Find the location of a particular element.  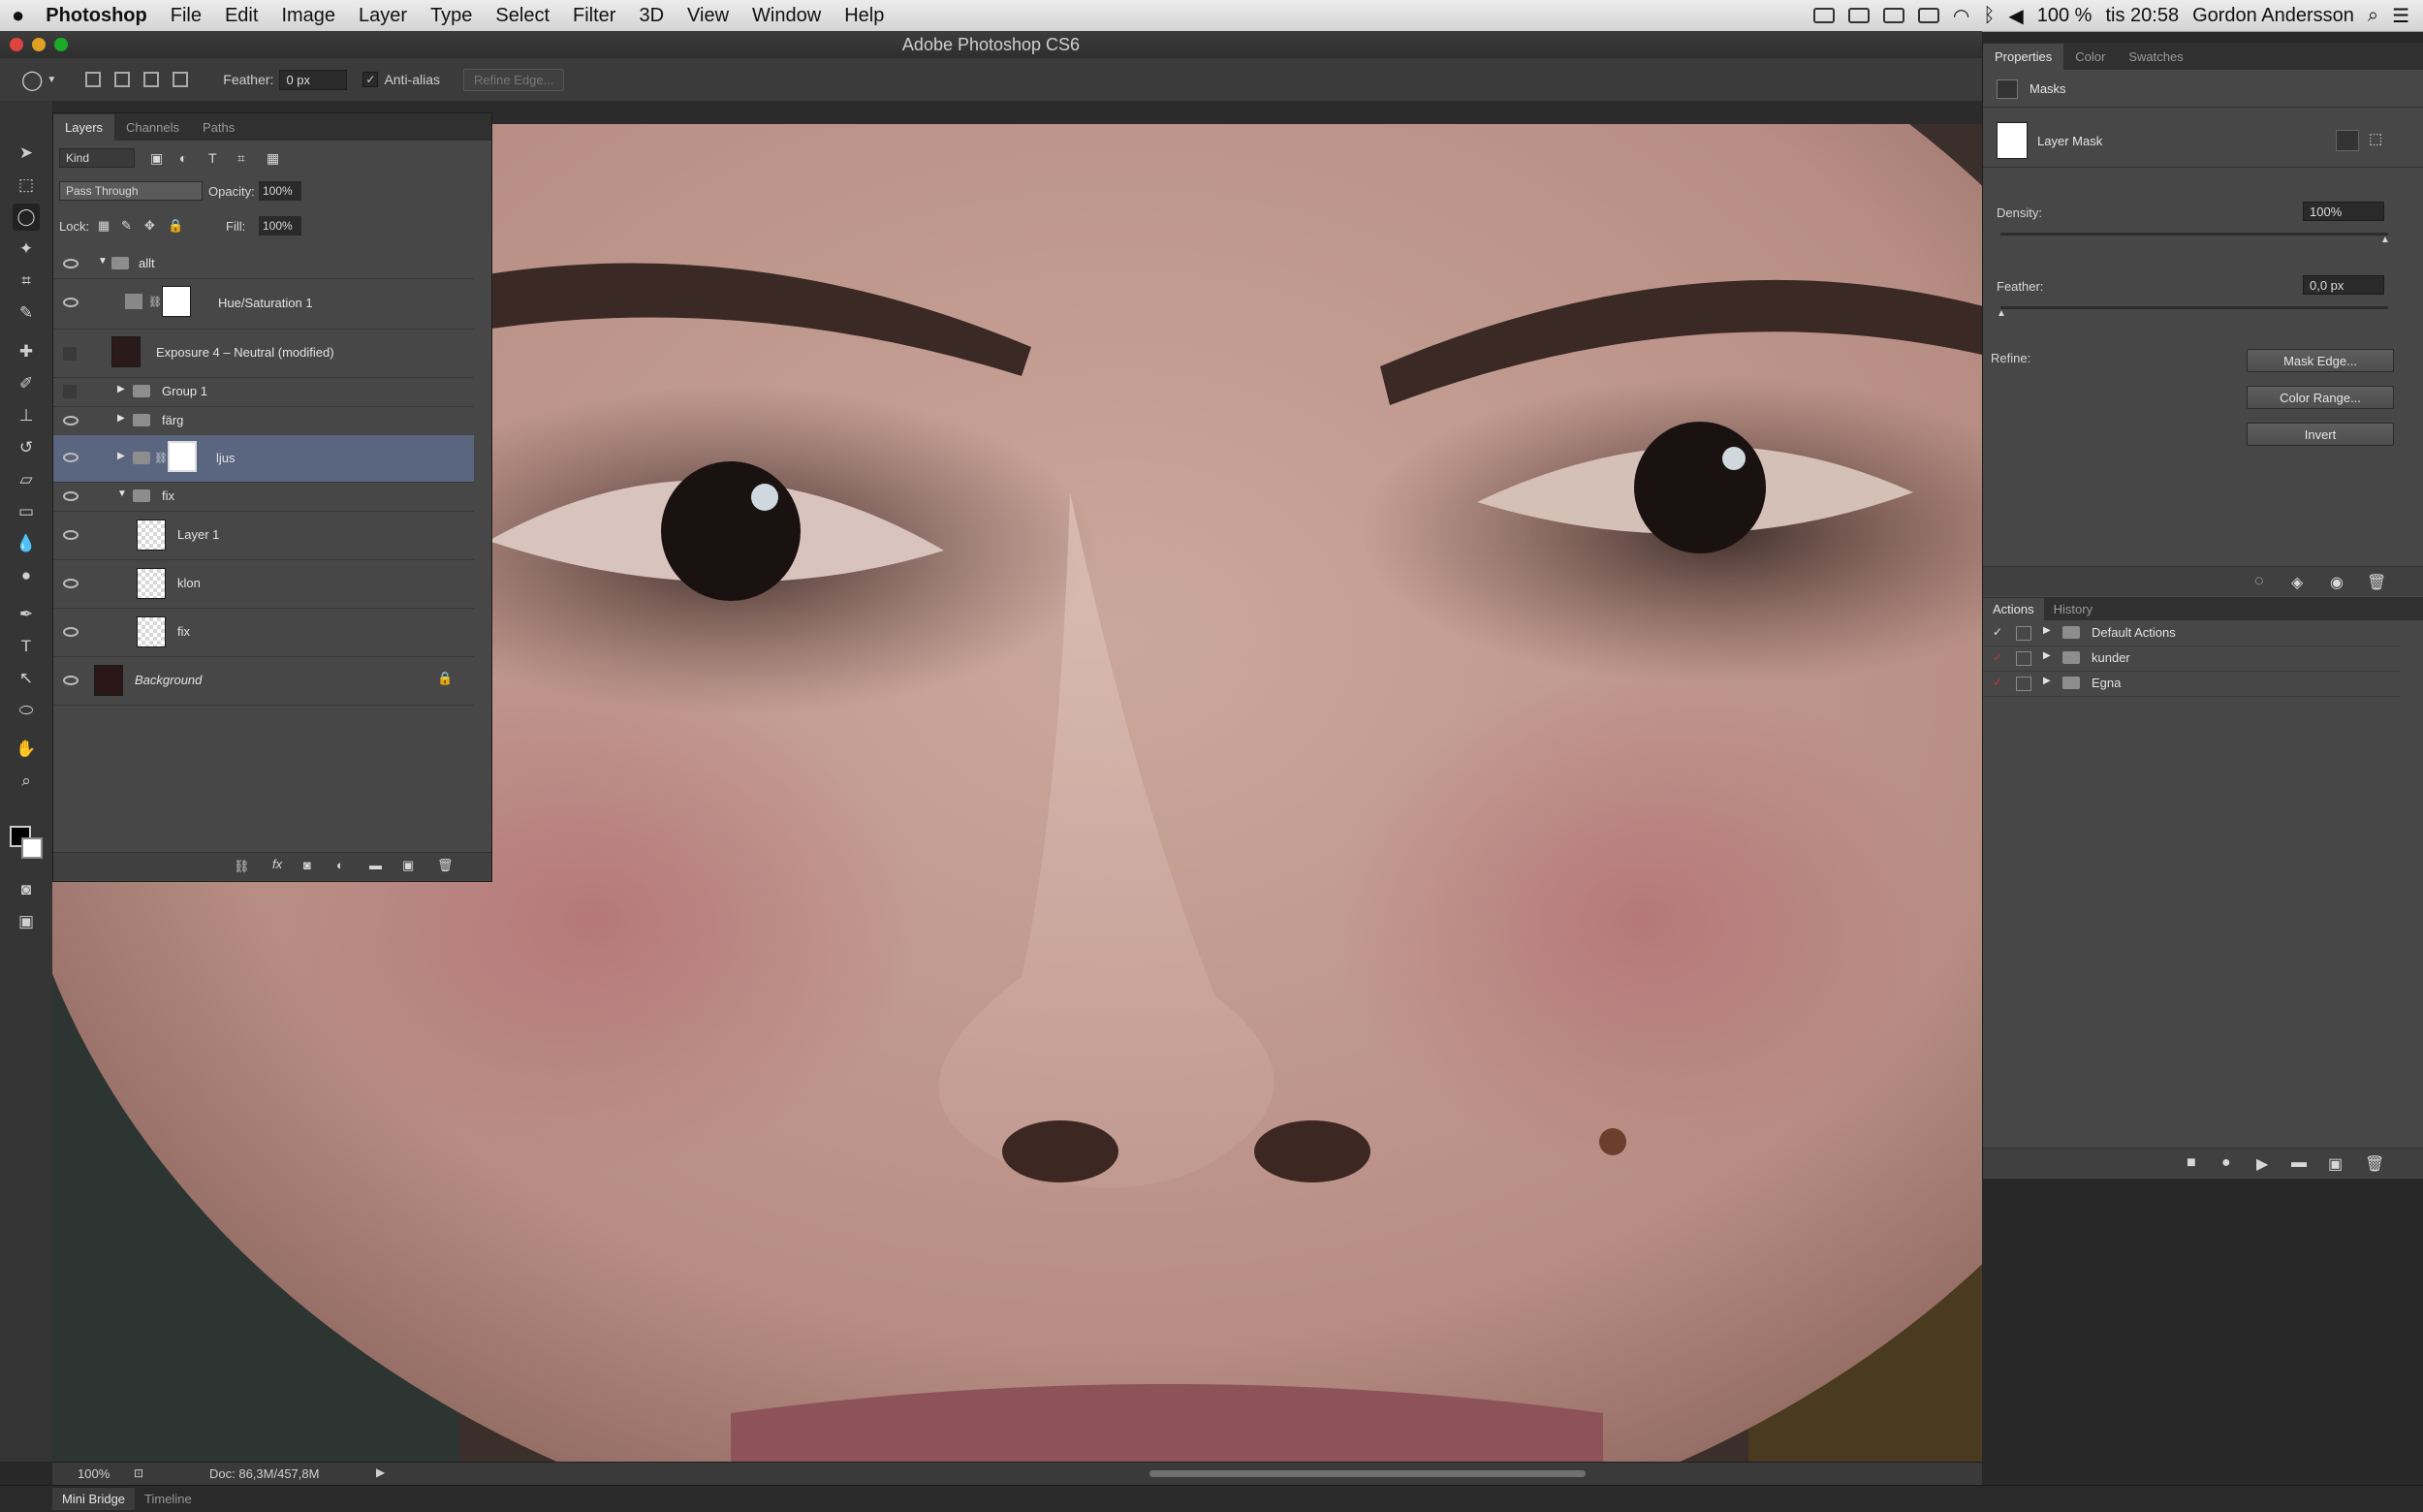

add-vector-mask-icon: ⬚ is located at coordinates (2375, 139).